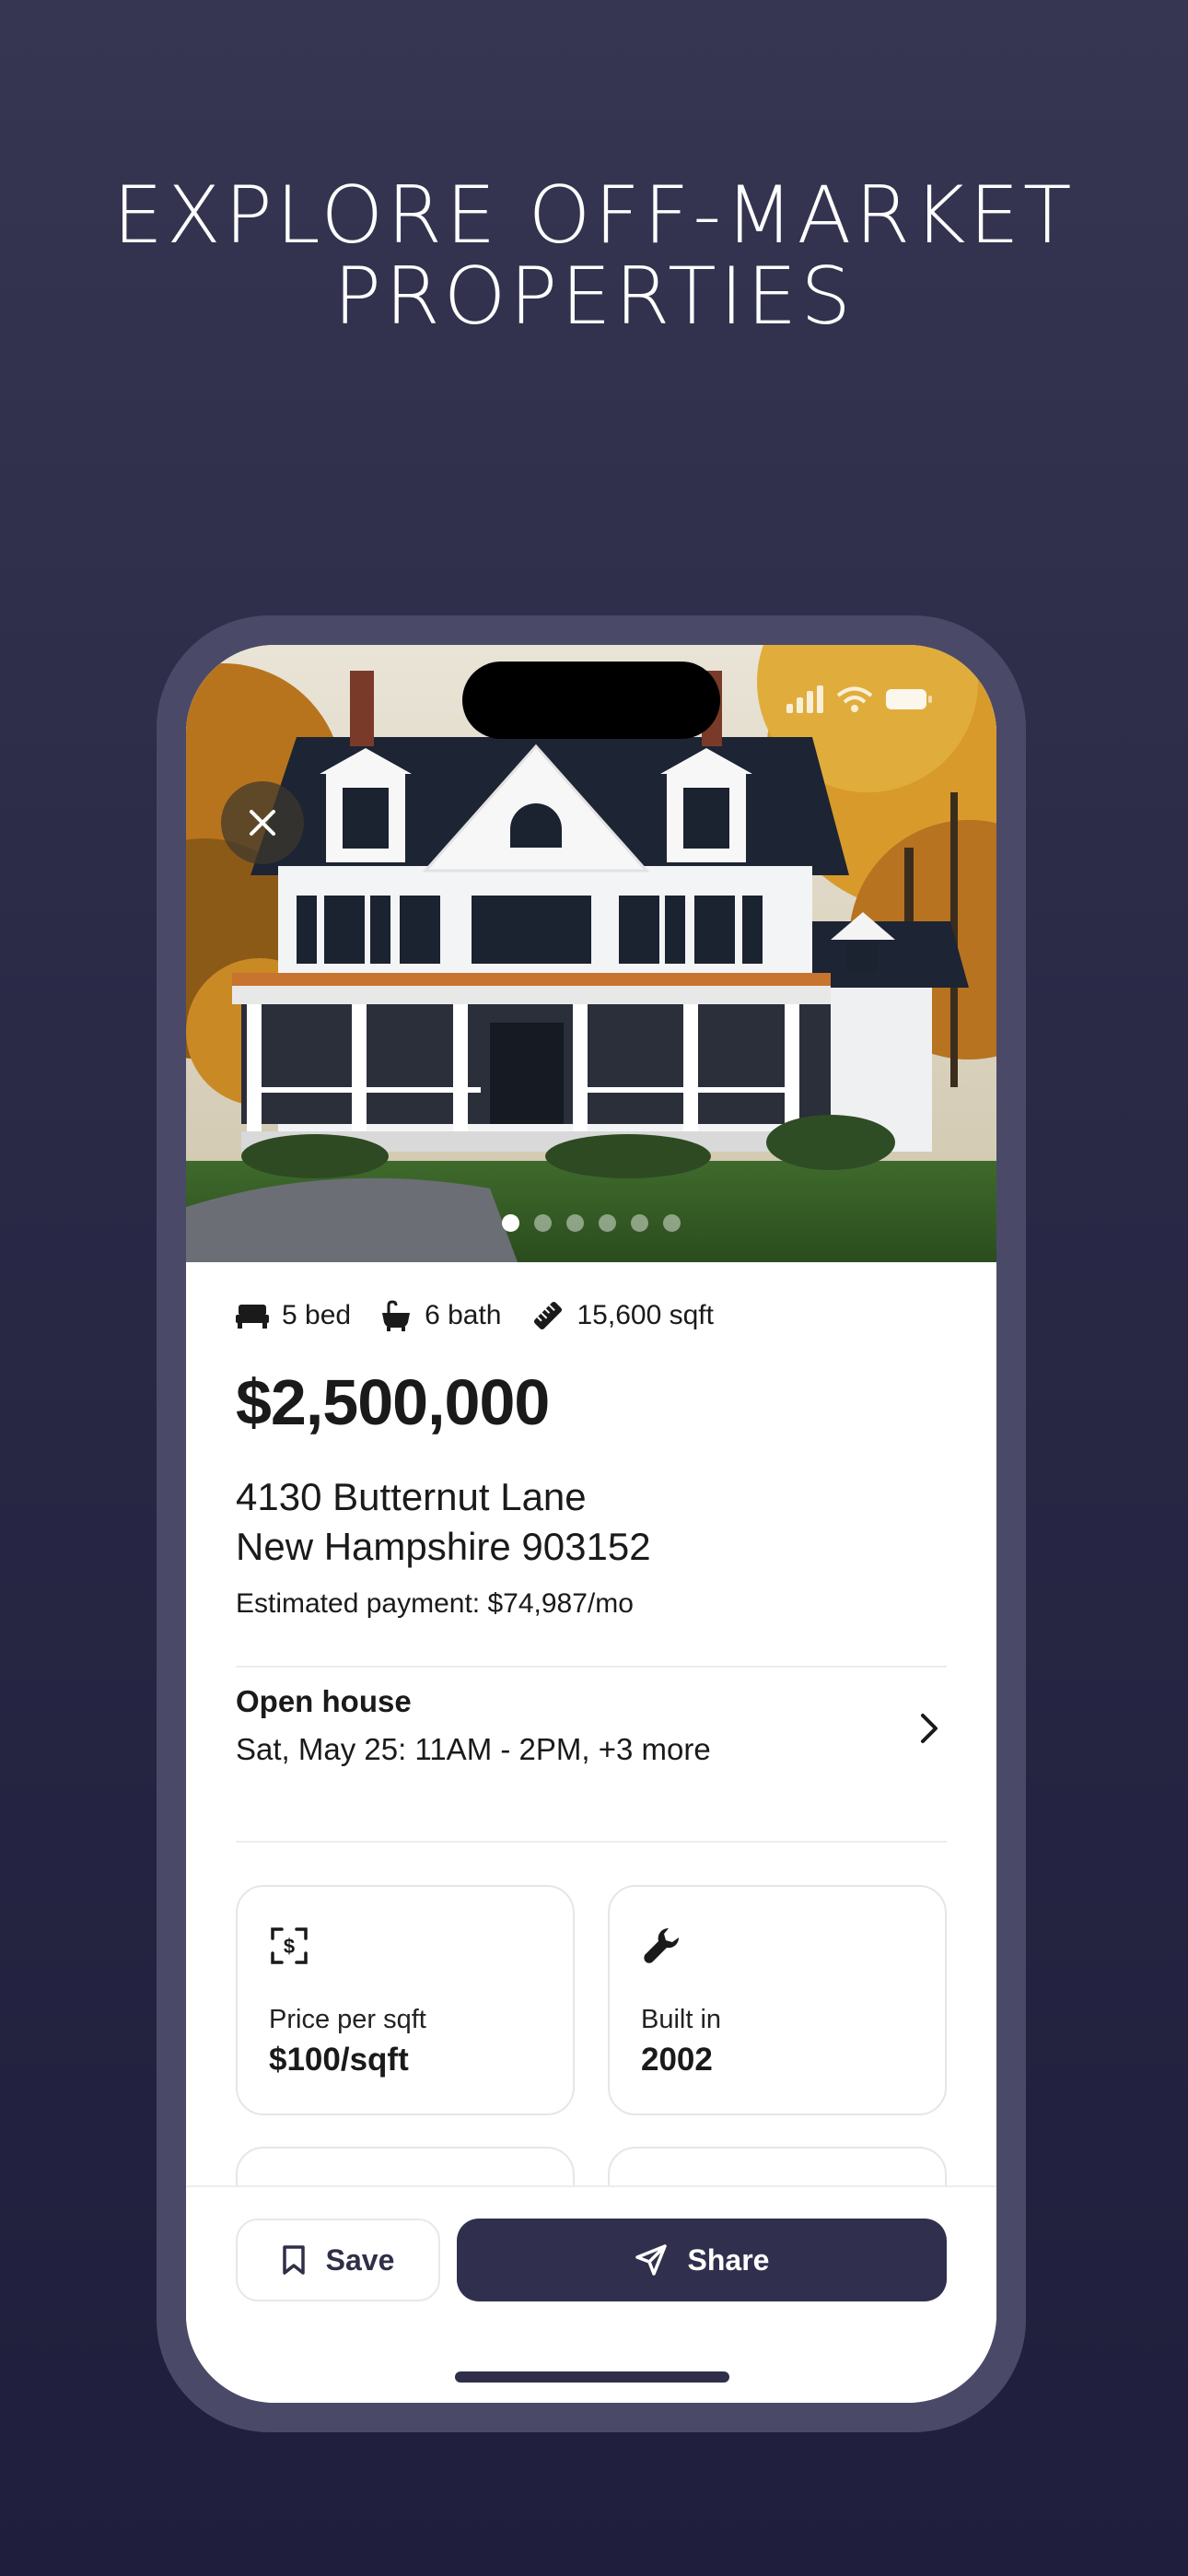  Describe the element at coordinates (253, 1317) in the screenshot. I see `bed-icon` at that location.